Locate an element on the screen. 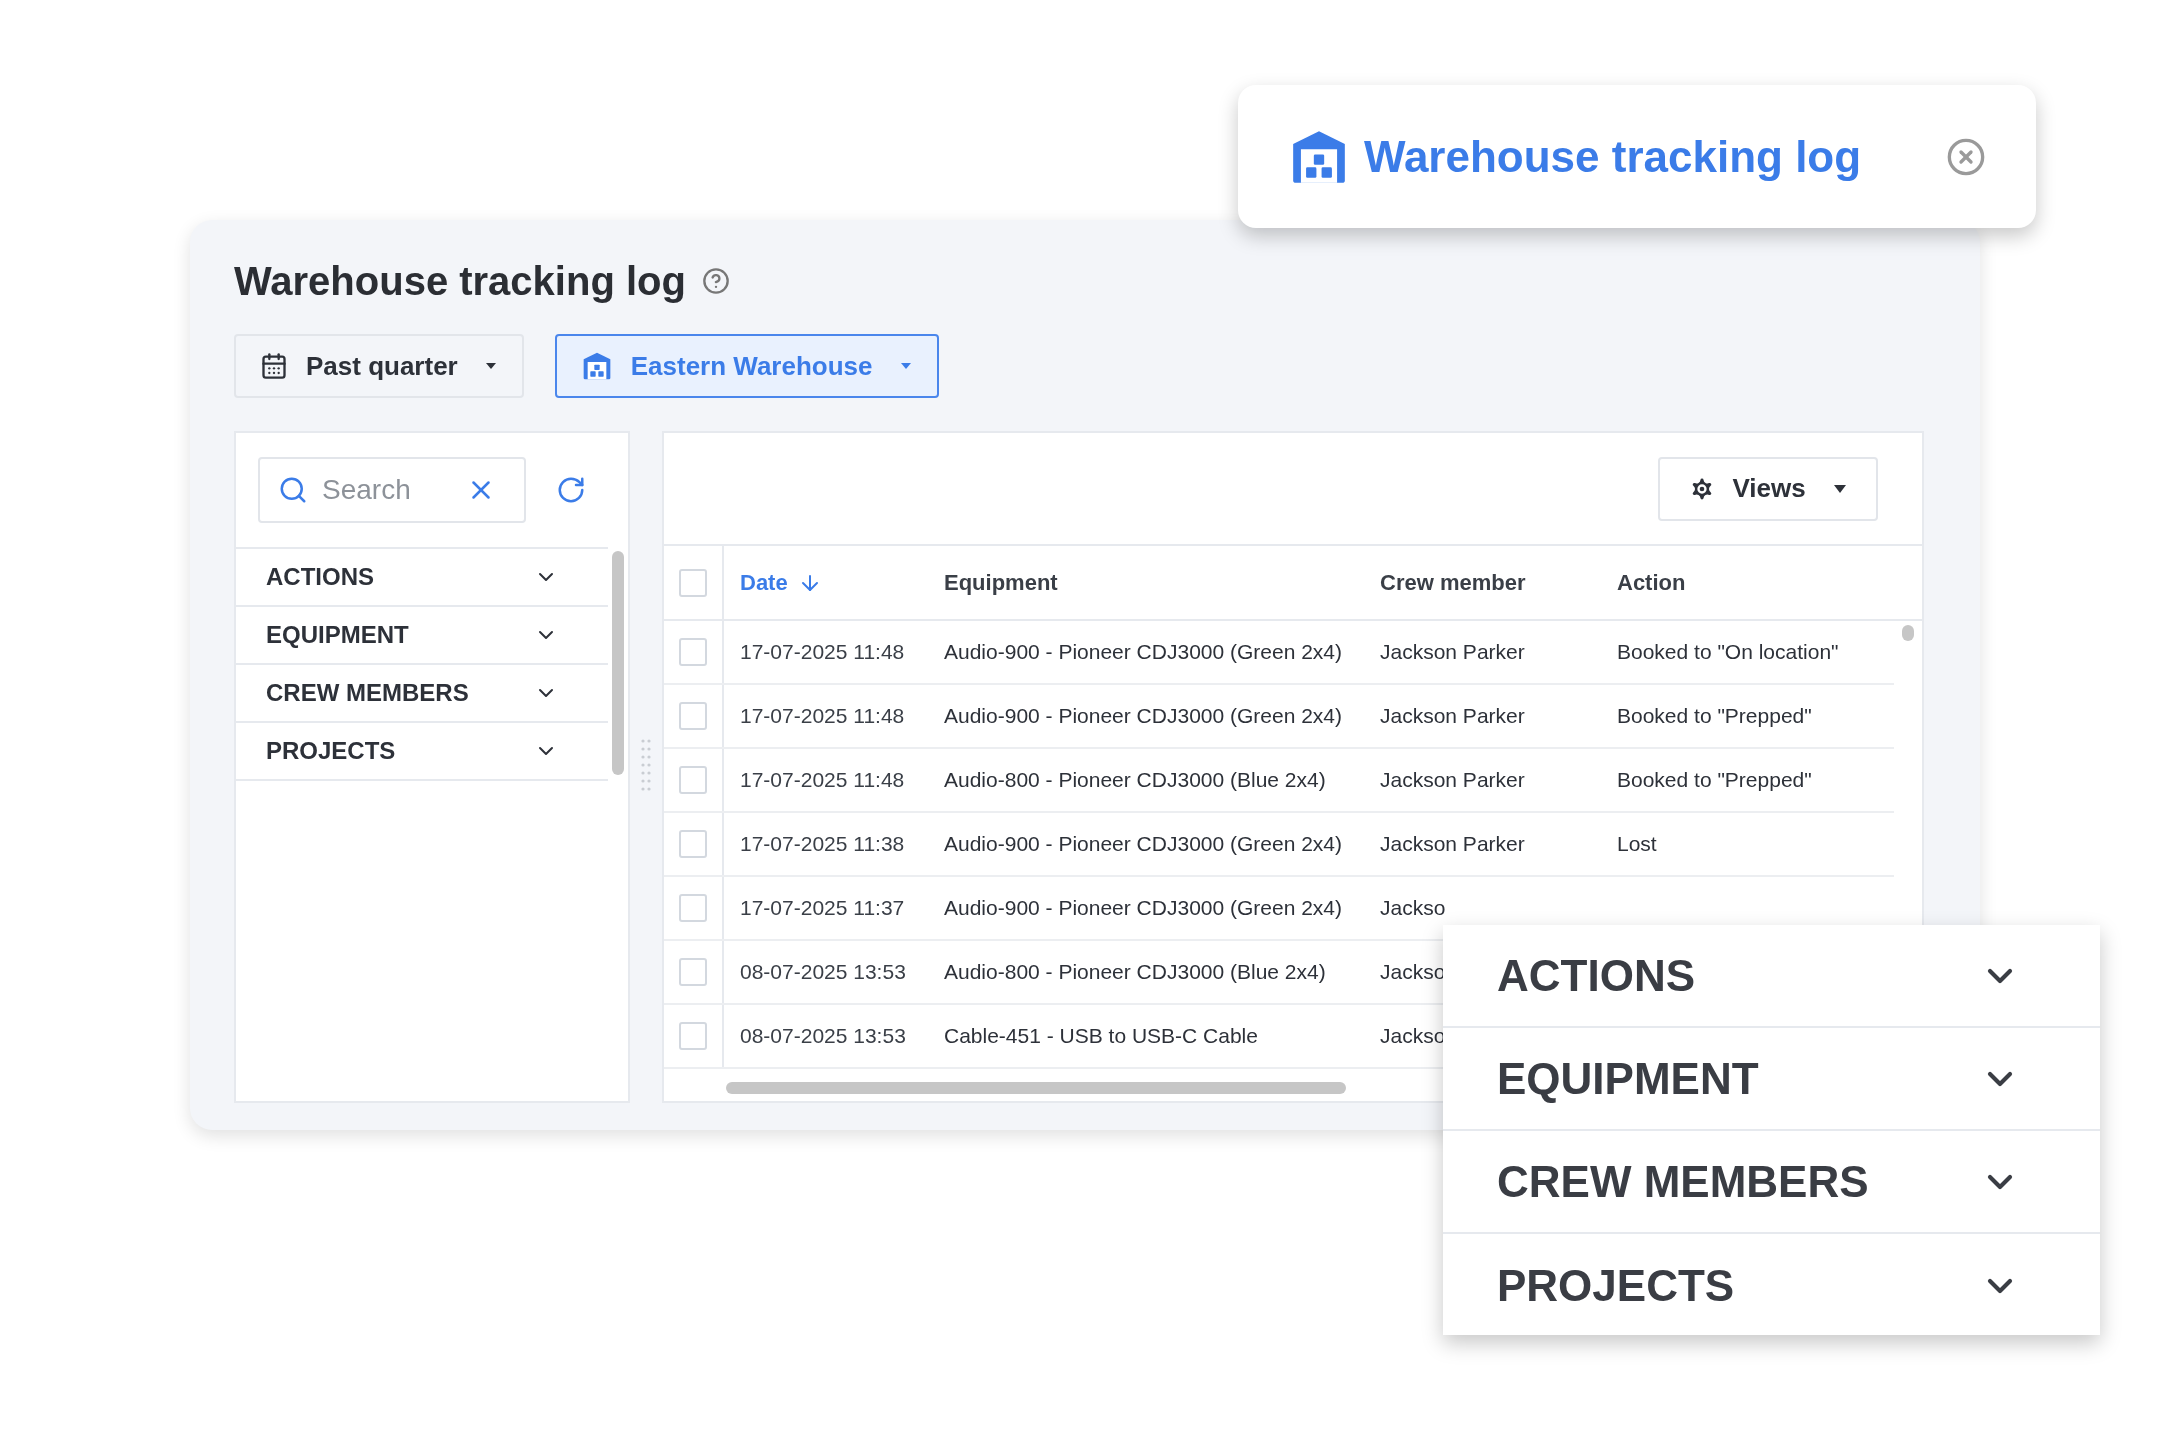 The height and width of the screenshot is (1430, 2170). calendar-icon is located at coordinates (274, 366).